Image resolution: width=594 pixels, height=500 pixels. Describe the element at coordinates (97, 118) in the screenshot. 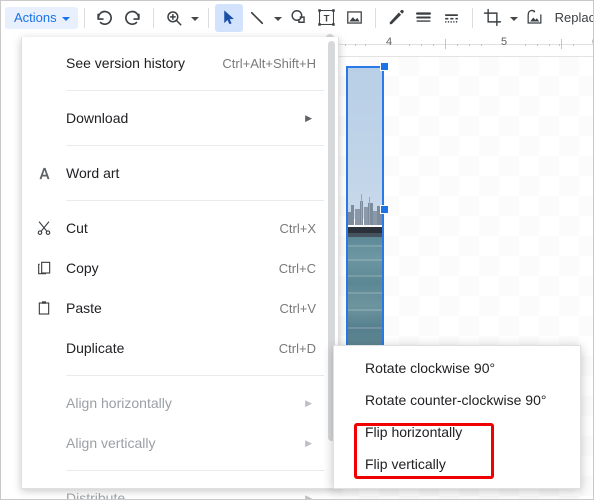

I see `menu-item-label: Download` at that location.